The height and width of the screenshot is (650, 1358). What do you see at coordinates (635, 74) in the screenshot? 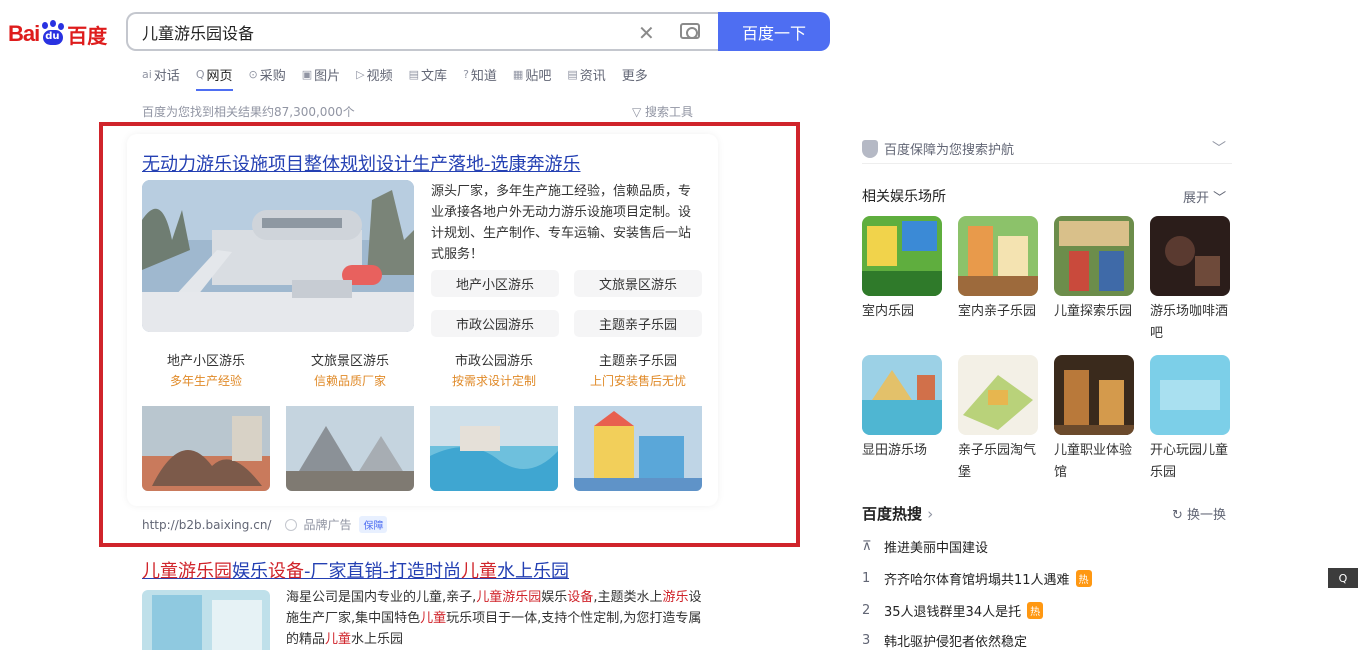
I see `tab-more: 更多` at bounding box center [635, 74].